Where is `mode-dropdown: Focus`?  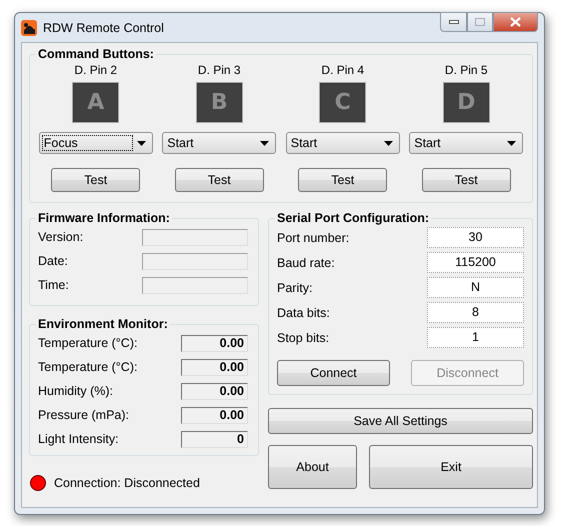 mode-dropdown: Focus is located at coordinates (95, 143).